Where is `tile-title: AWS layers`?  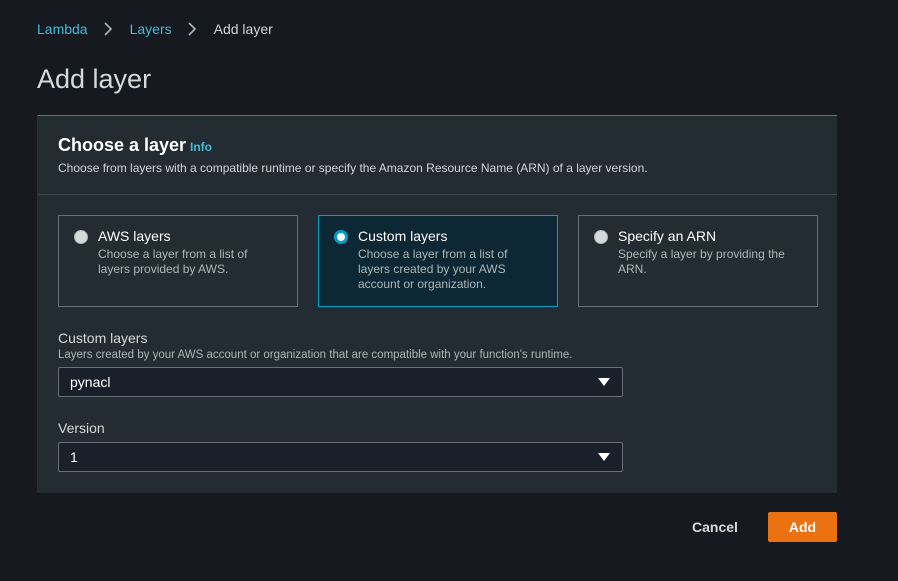 tile-title: AWS layers is located at coordinates (134, 236).